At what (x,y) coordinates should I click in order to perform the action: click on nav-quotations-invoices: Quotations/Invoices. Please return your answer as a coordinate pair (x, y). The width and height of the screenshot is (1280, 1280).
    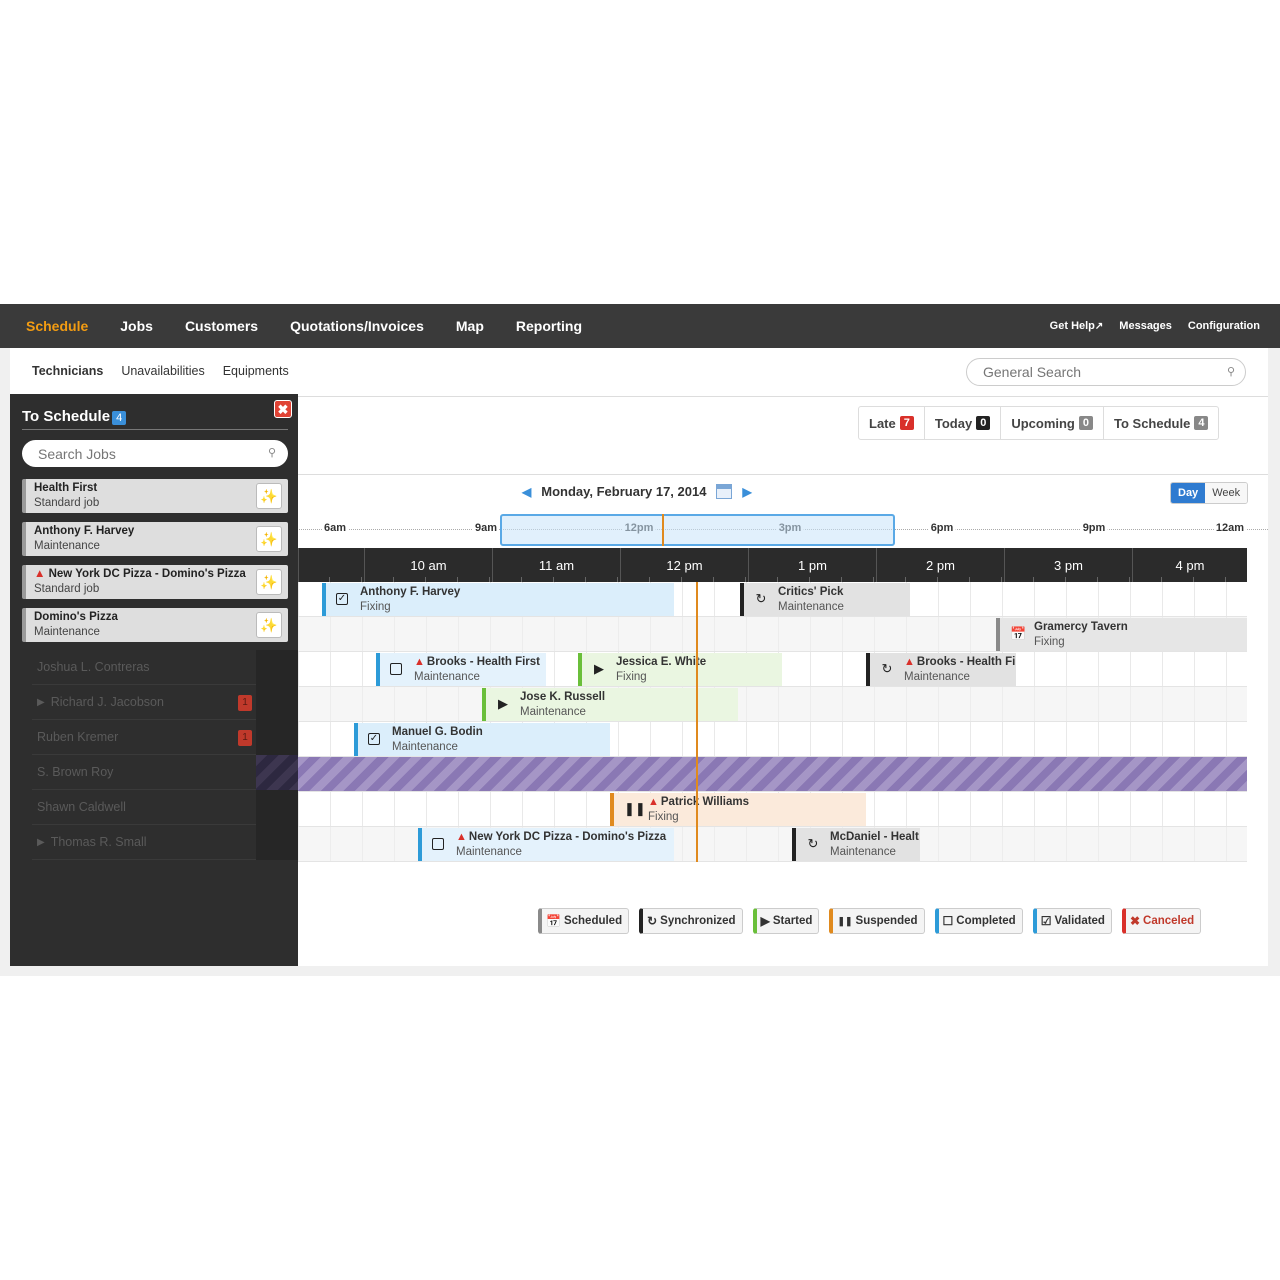
    Looking at the image, I should click on (357, 326).